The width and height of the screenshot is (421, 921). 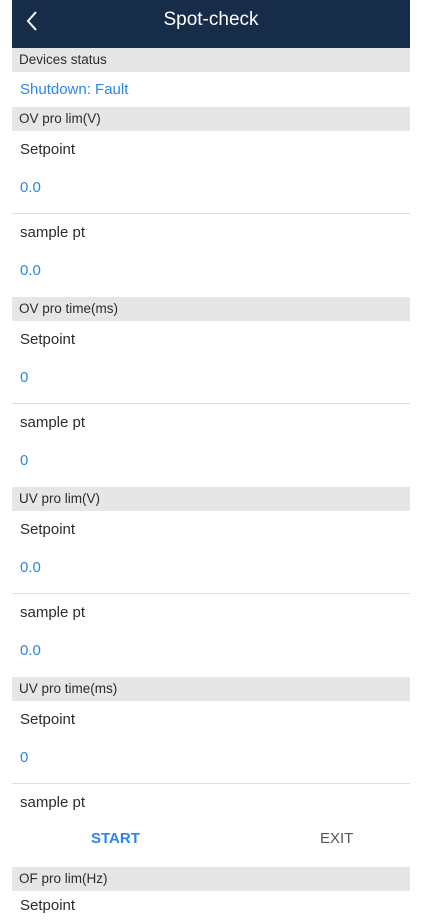 What do you see at coordinates (211, 840) in the screenshot?
I see `action-bar: START EXIT` at bounding box center [211, 840].